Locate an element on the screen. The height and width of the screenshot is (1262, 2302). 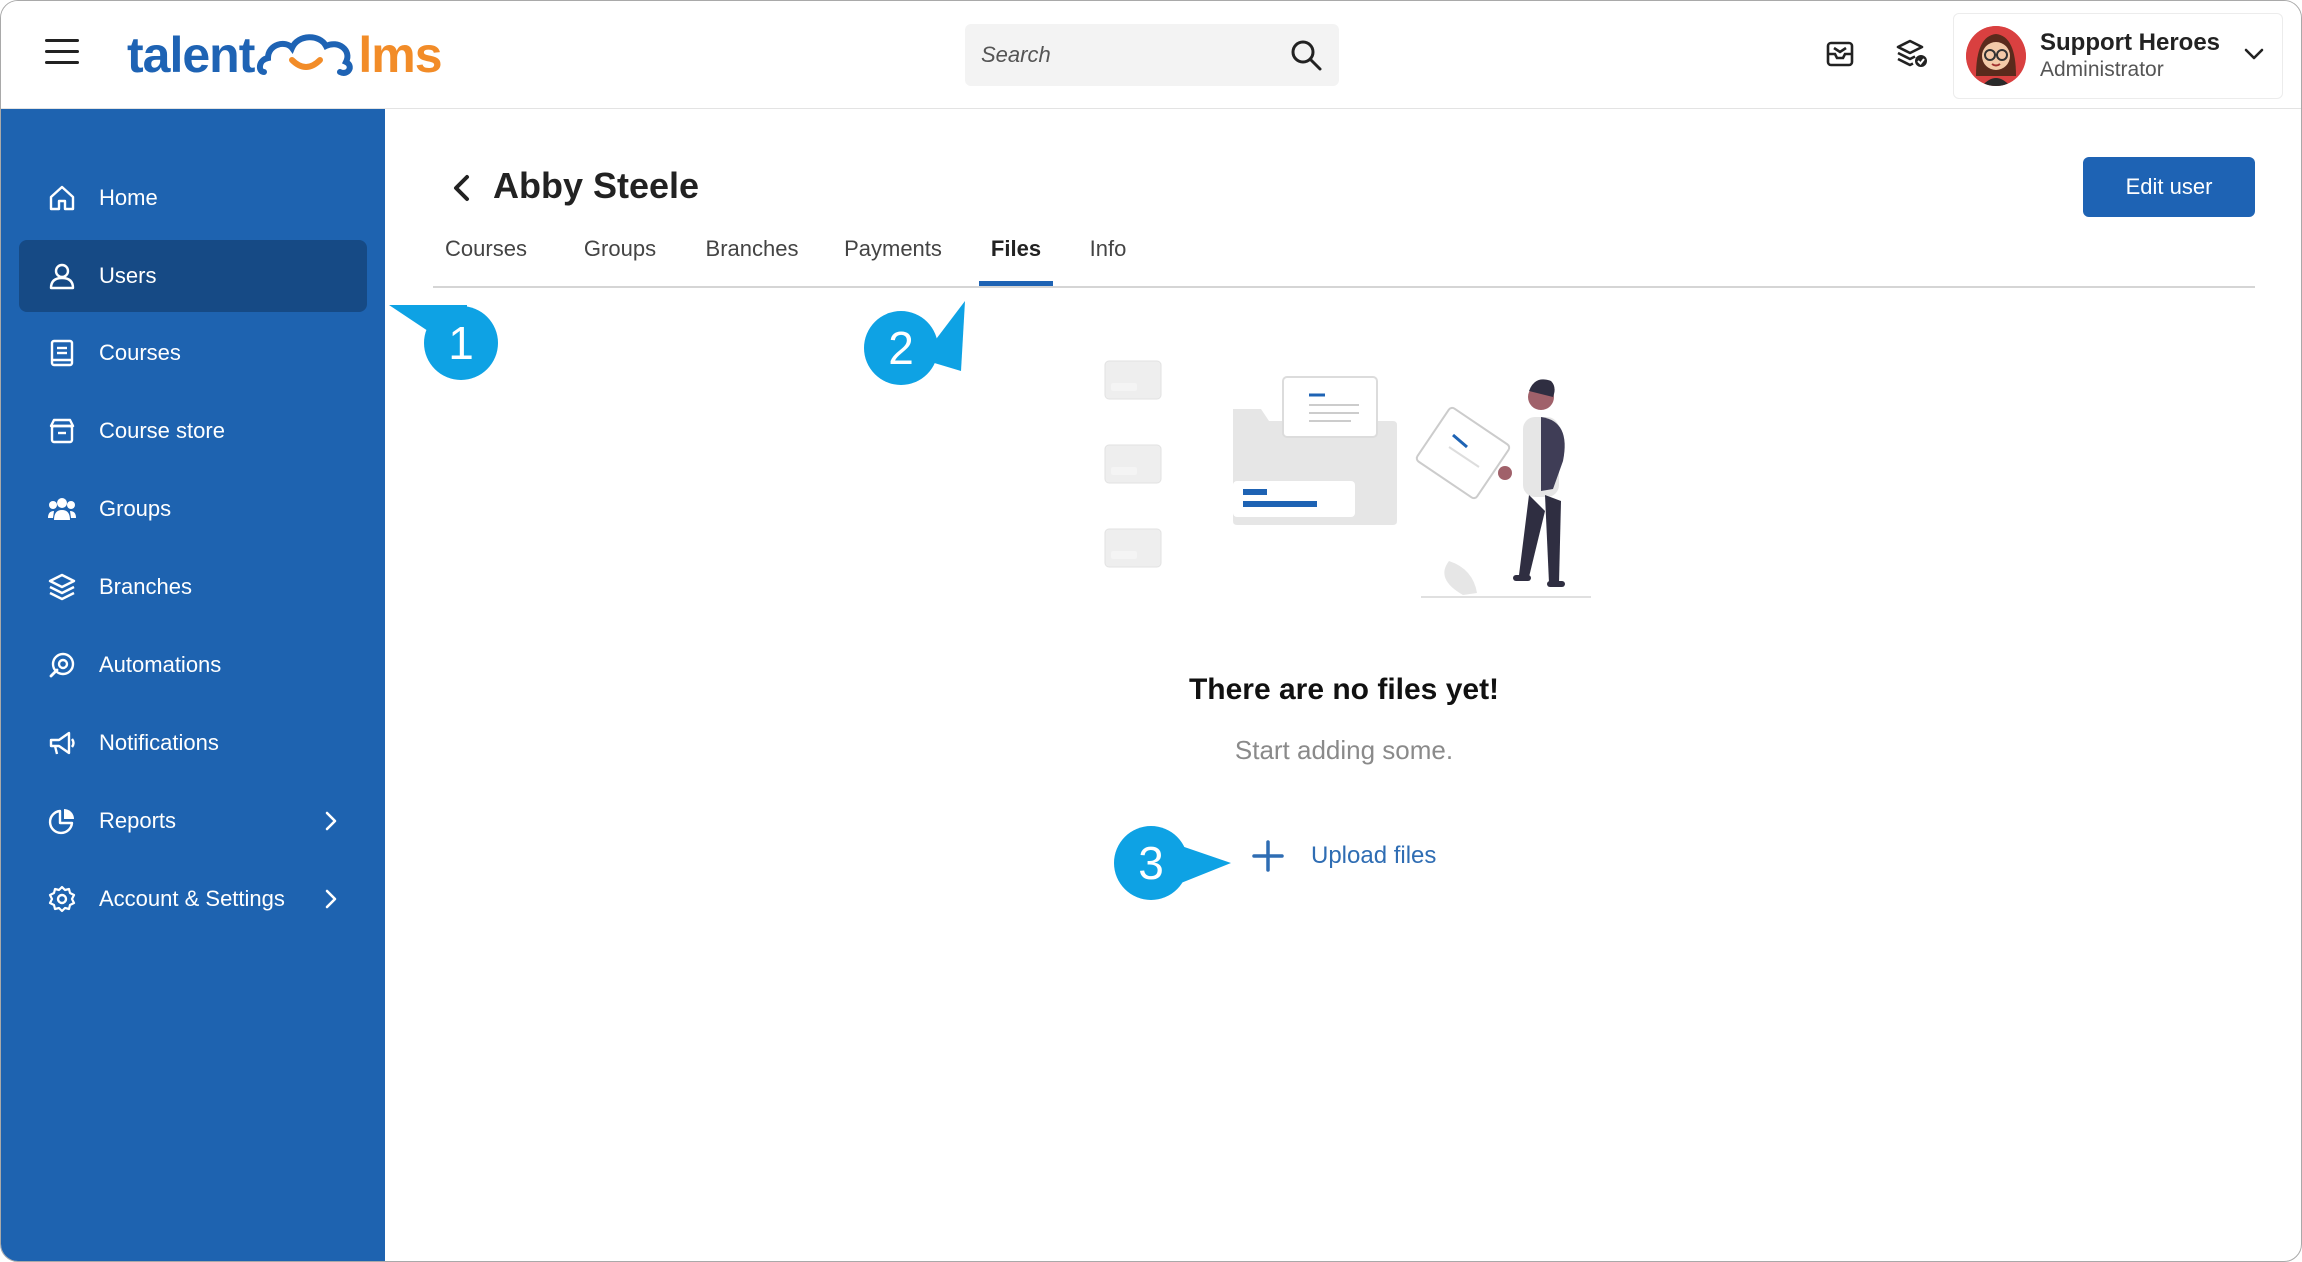
talentlms-logo: talent lms is located at coordinates (285, 55).